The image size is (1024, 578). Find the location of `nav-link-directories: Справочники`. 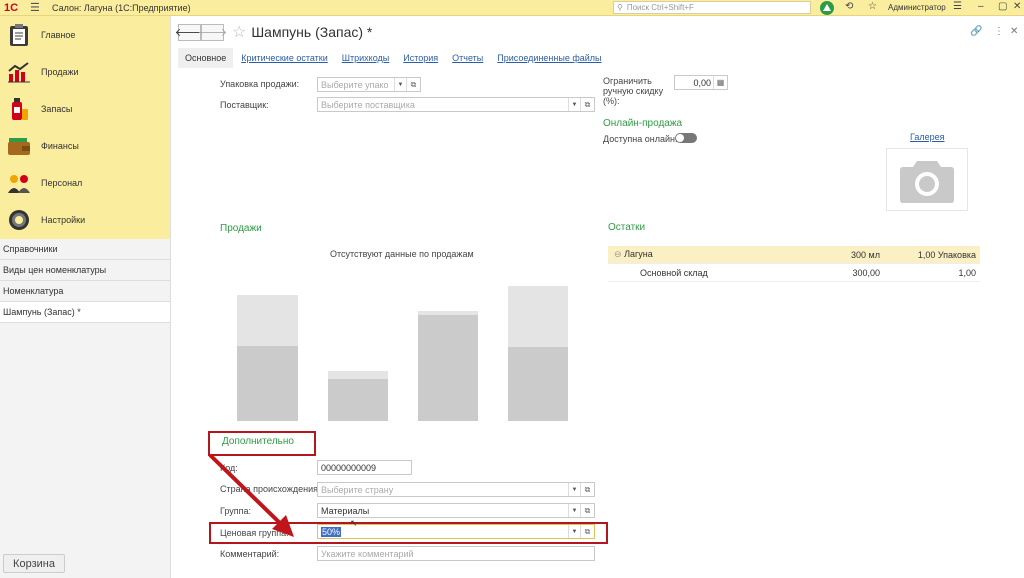

nav-link-directories: Справочники is located at coordinates (85, 249).